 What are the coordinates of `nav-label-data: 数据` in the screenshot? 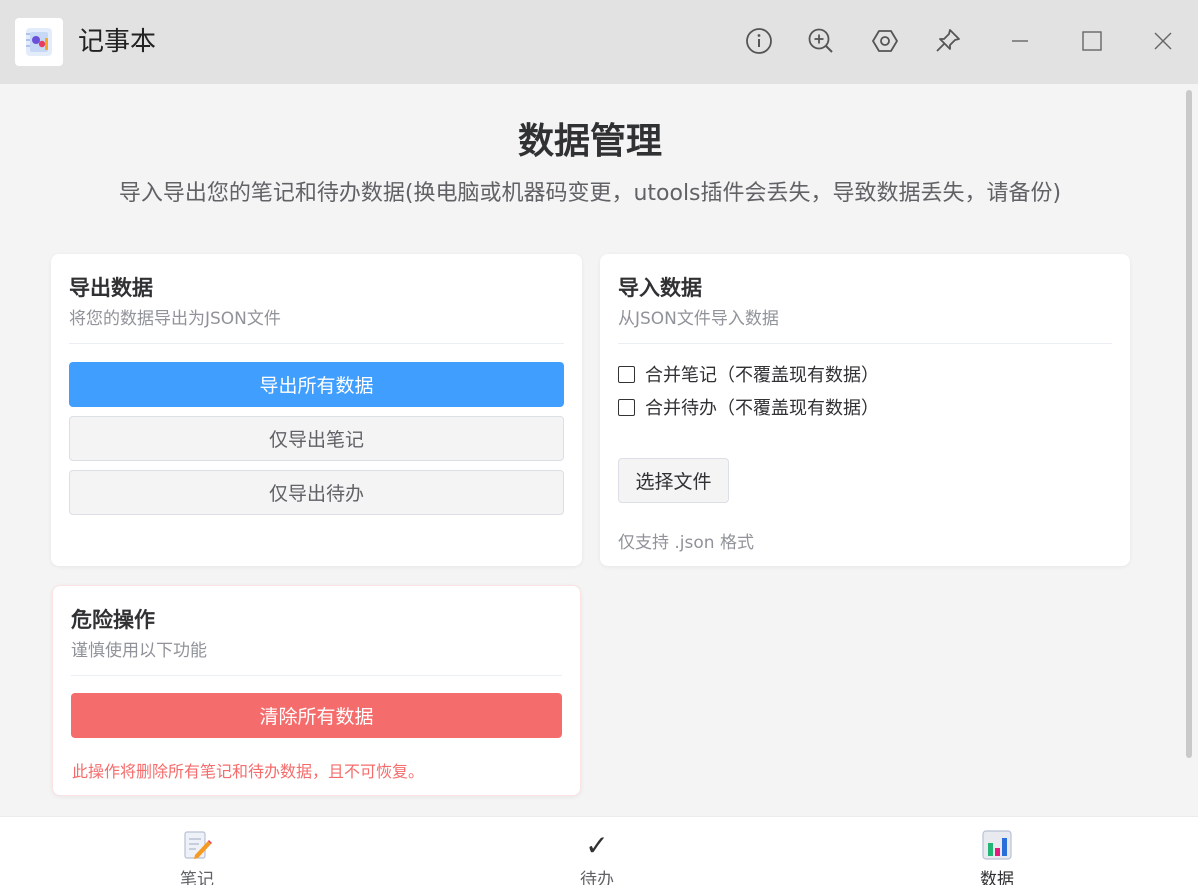 It's located at (997, 877).